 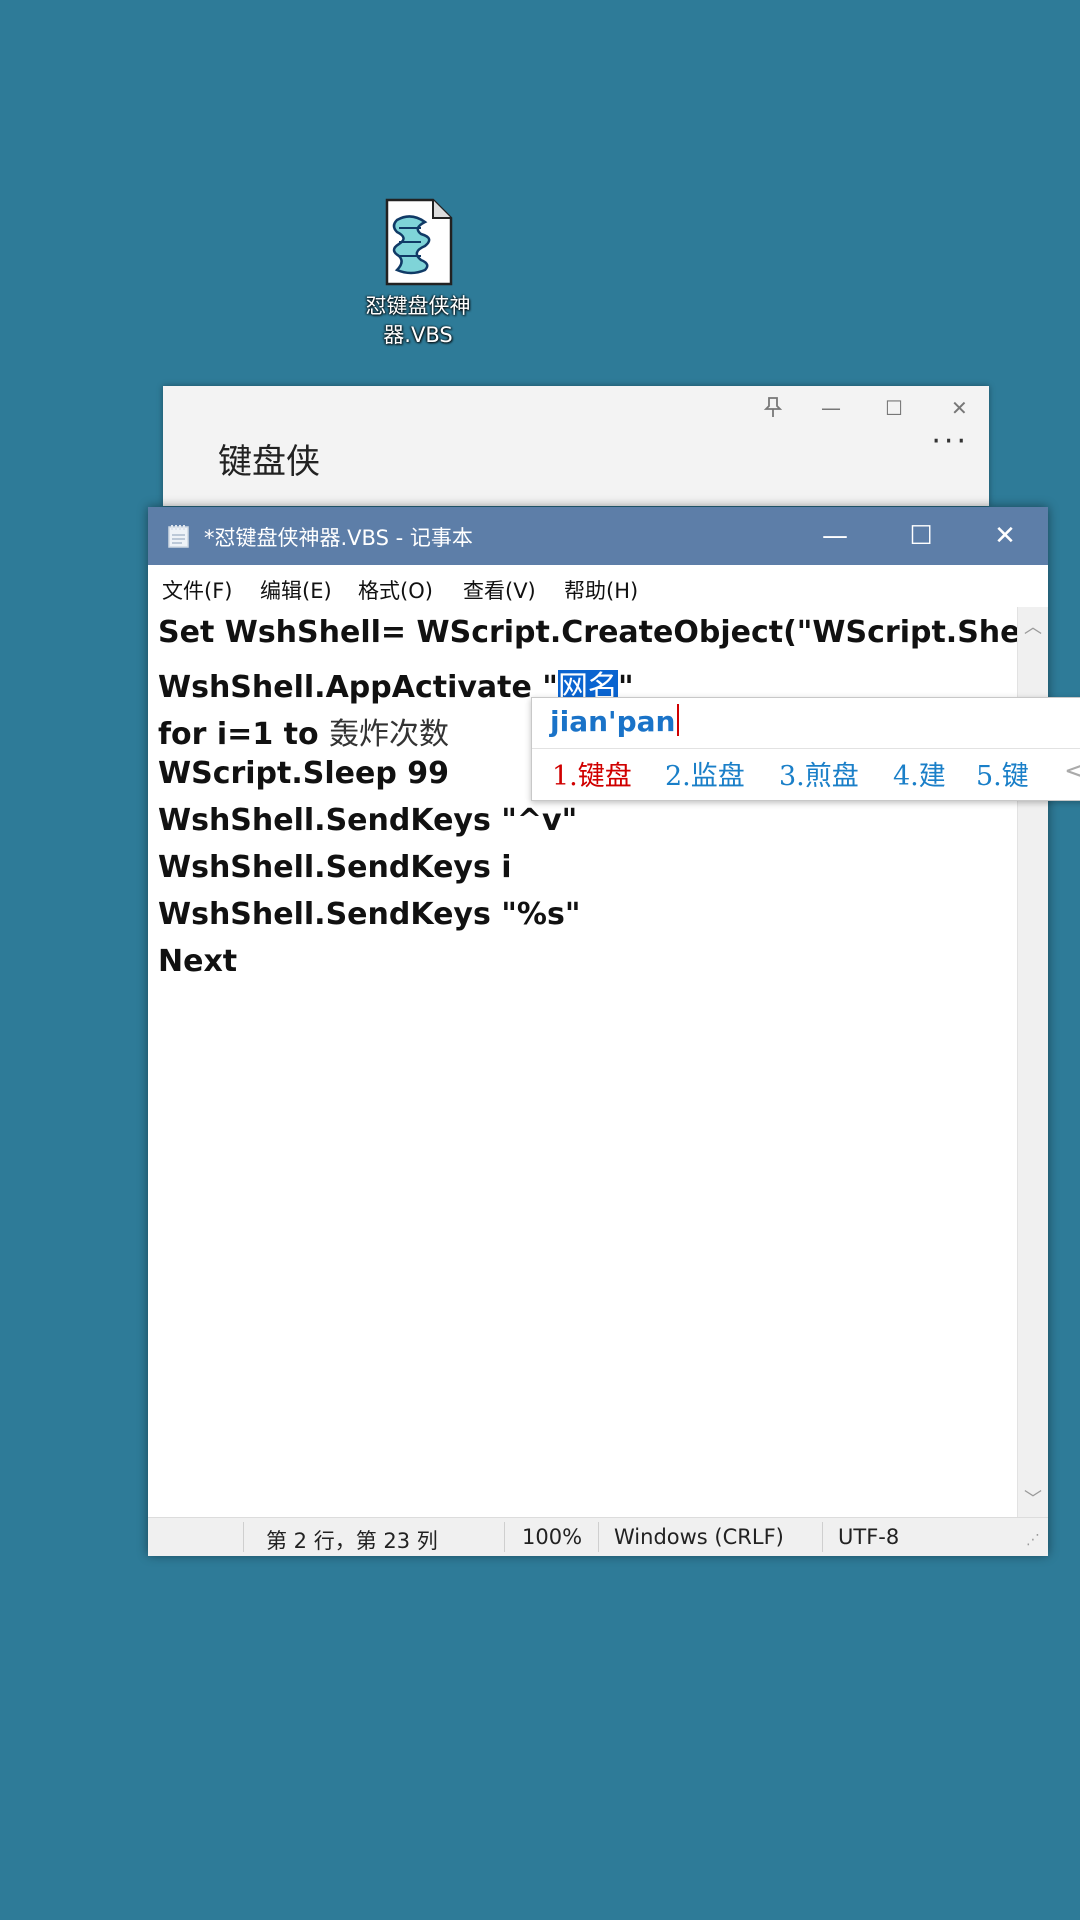 What do you see at coordinates (179, 536) in the screenshot?
I see `notepad-icon` at bounding box center [179, 536].